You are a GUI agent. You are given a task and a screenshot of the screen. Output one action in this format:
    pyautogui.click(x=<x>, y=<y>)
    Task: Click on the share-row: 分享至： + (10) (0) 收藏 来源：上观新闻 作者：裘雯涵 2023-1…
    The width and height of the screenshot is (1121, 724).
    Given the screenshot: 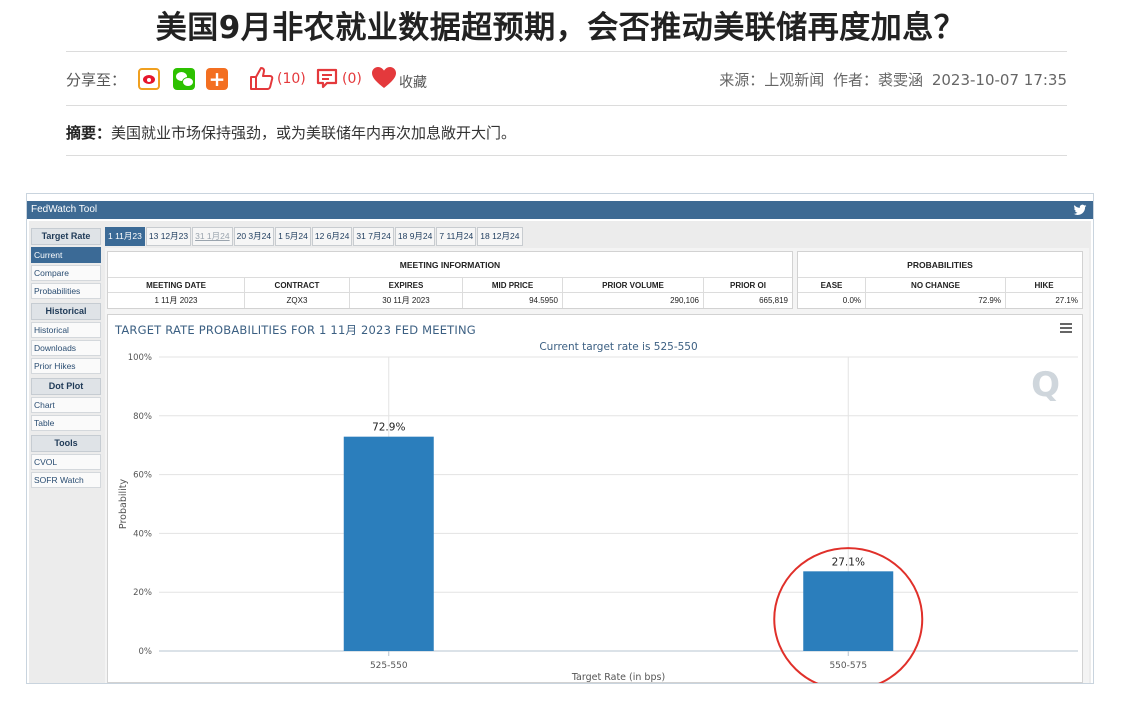 What is the action you would take?
    pyautogui.click(x=566, y=80)
    